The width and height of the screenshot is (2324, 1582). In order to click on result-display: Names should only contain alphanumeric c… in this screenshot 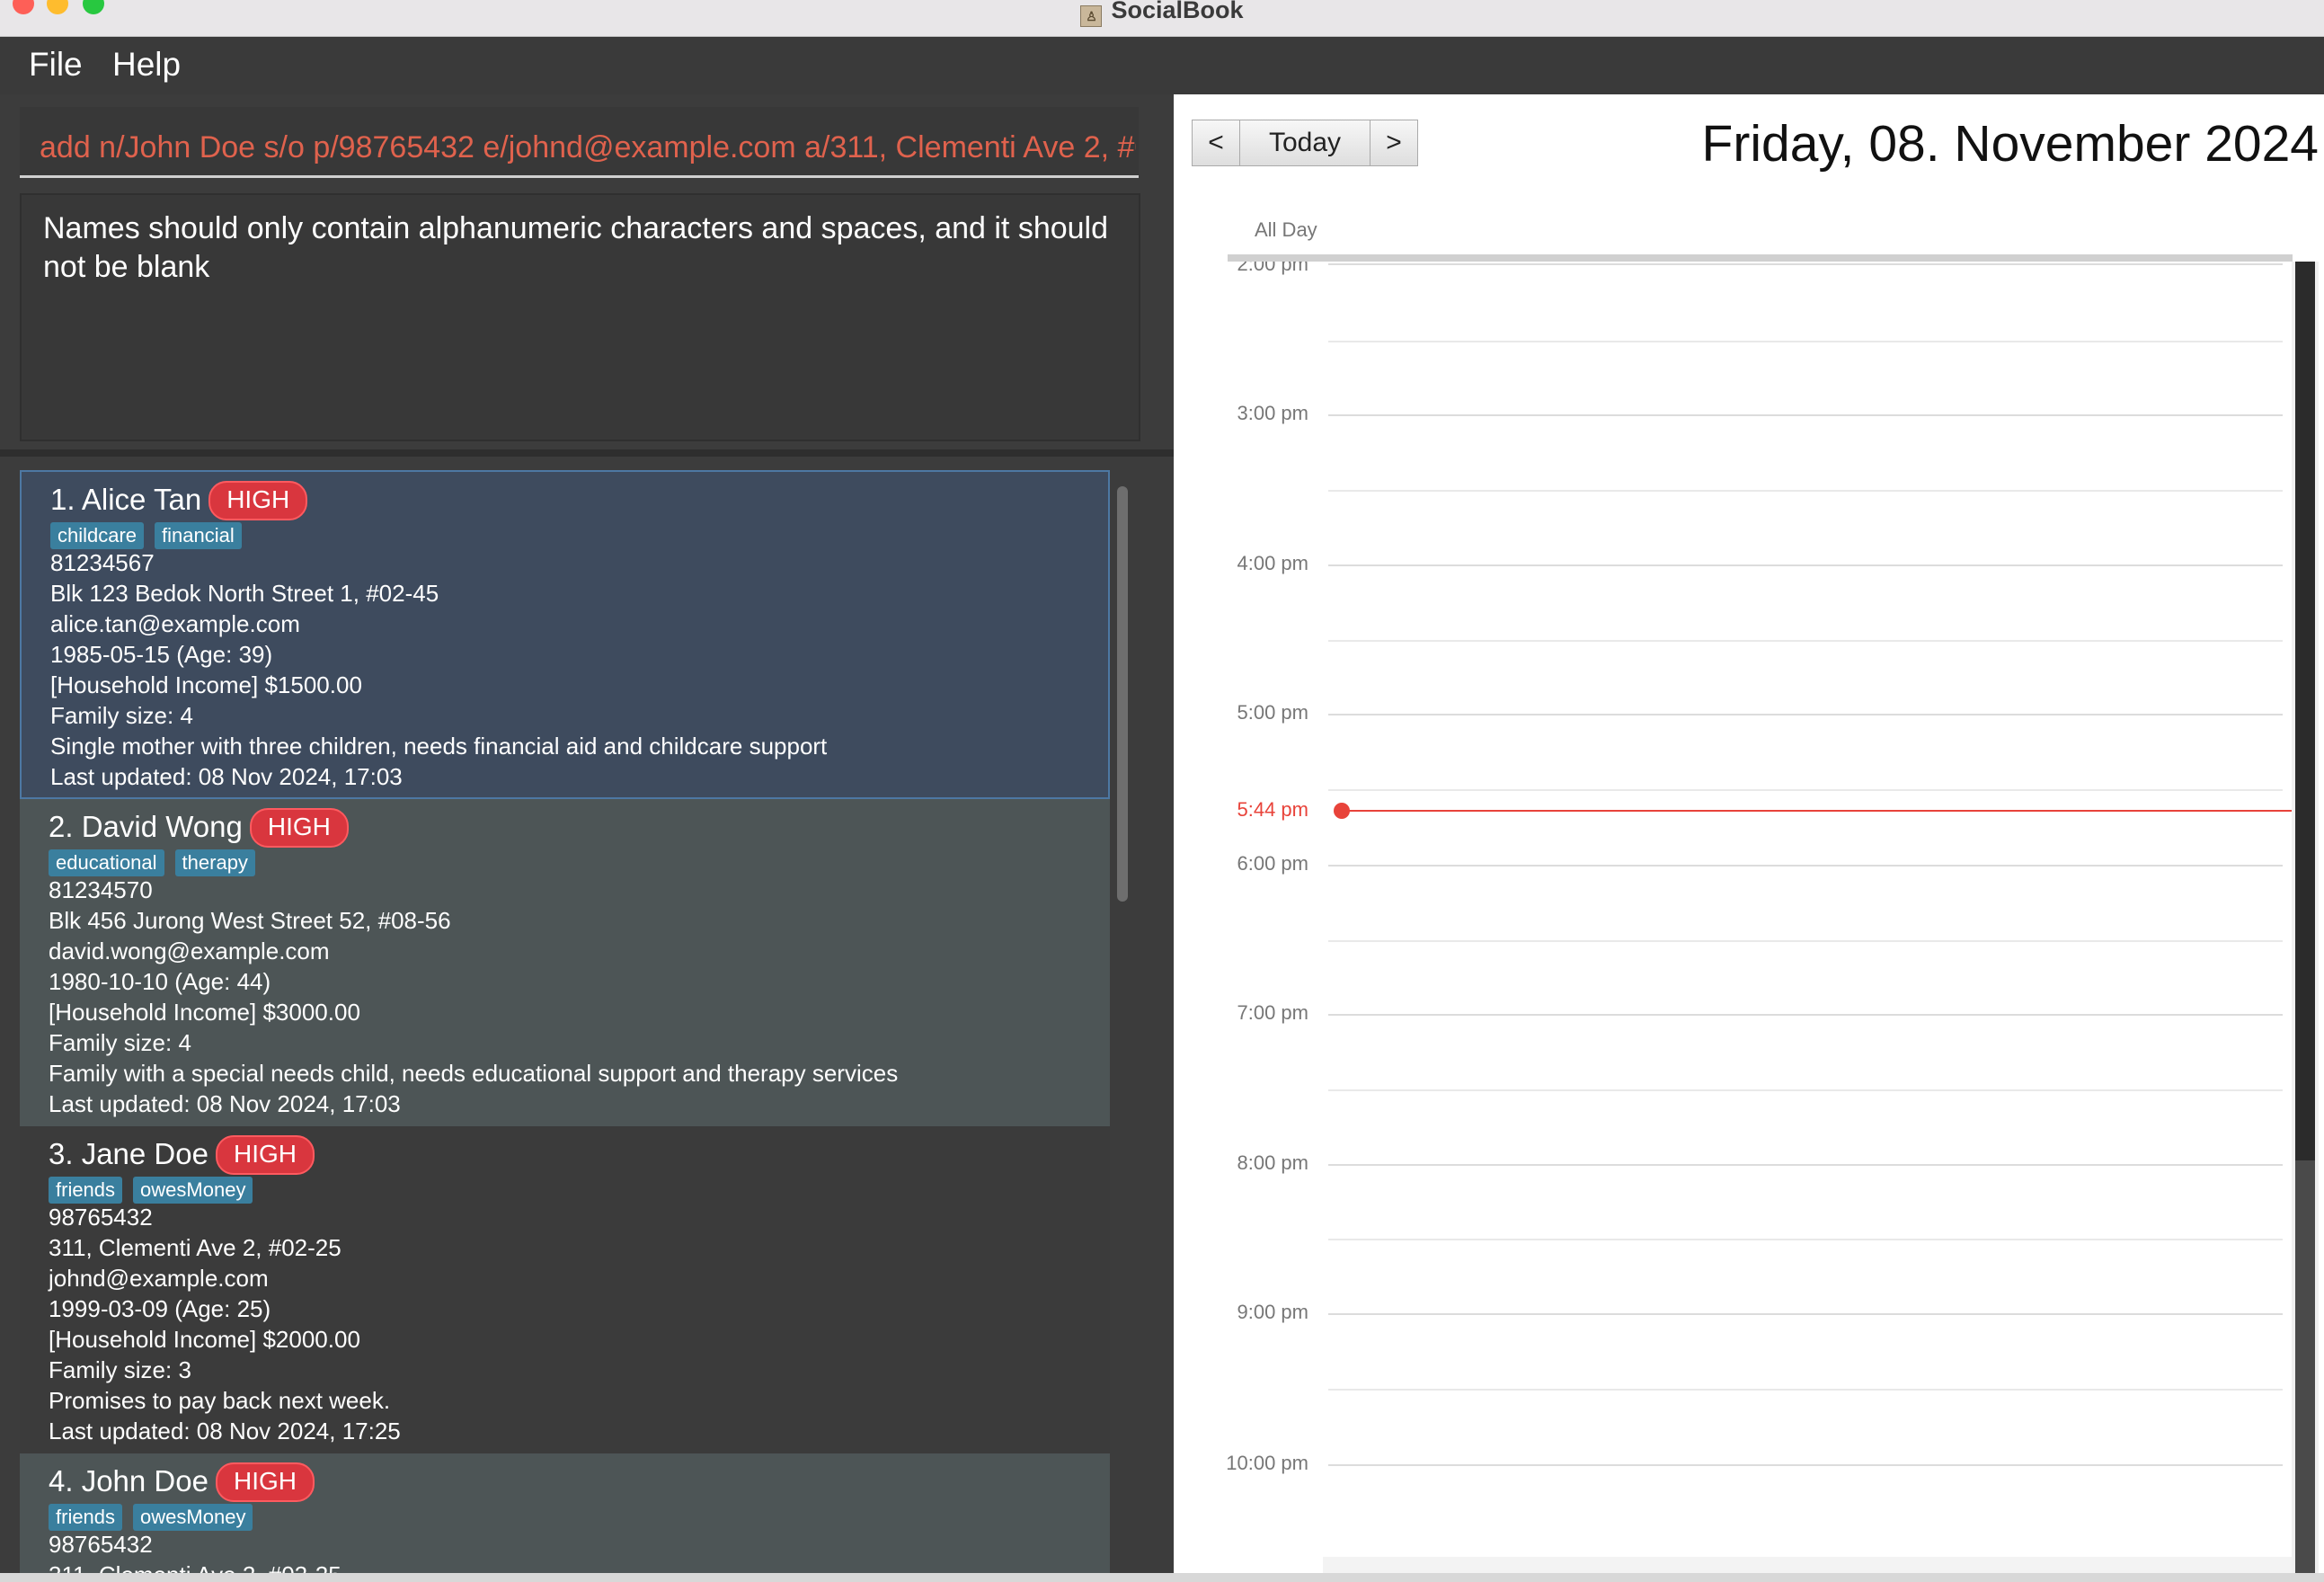, I will do `click(580, 317)`.